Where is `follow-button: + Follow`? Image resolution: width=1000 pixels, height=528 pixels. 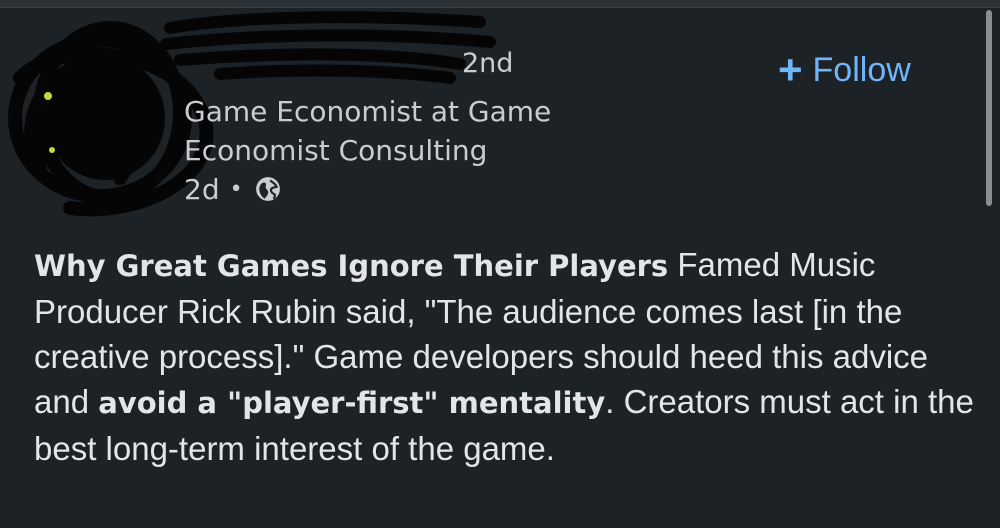 follow-button: + Follow is located at coordinates (844, 70).